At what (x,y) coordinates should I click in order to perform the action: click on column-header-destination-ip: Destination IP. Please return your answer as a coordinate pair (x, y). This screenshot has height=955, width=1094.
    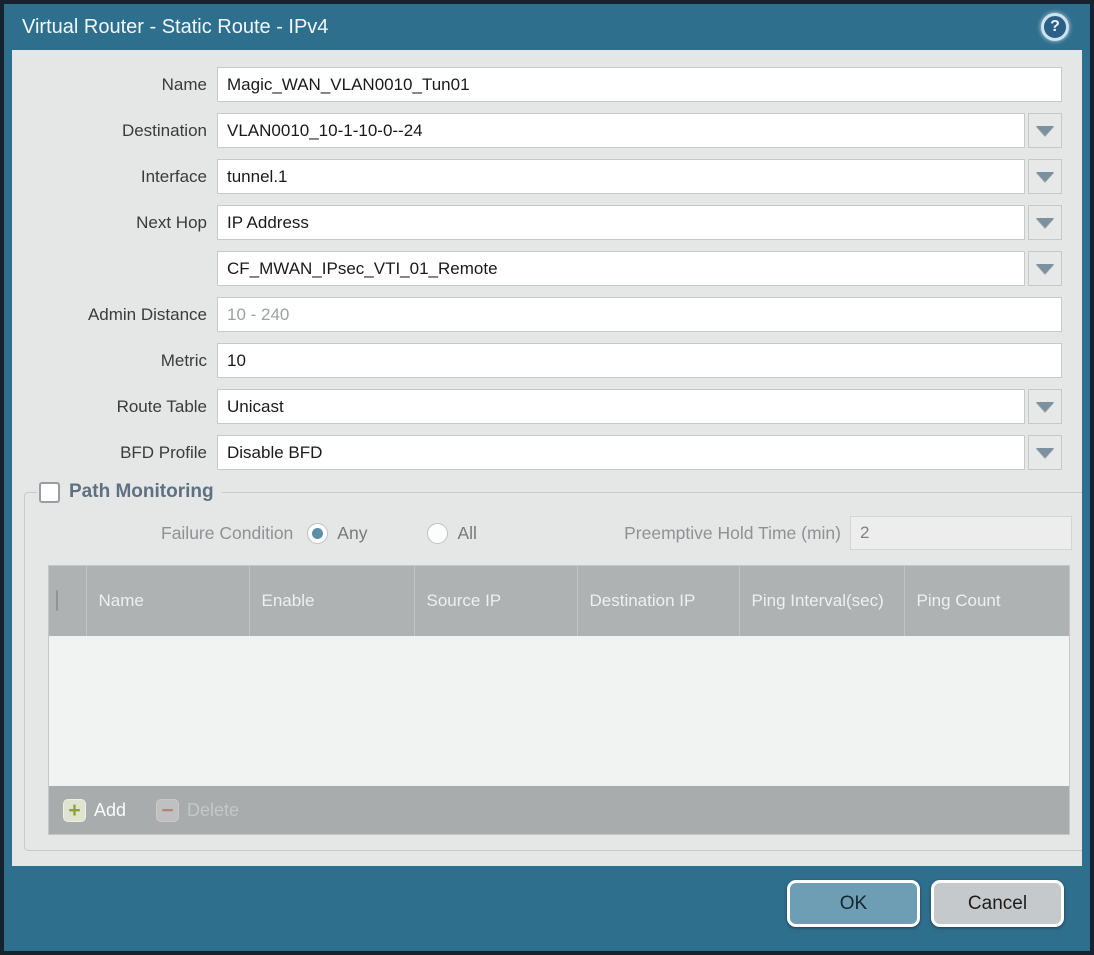
    Looking at the image, I should click on (658, 601).